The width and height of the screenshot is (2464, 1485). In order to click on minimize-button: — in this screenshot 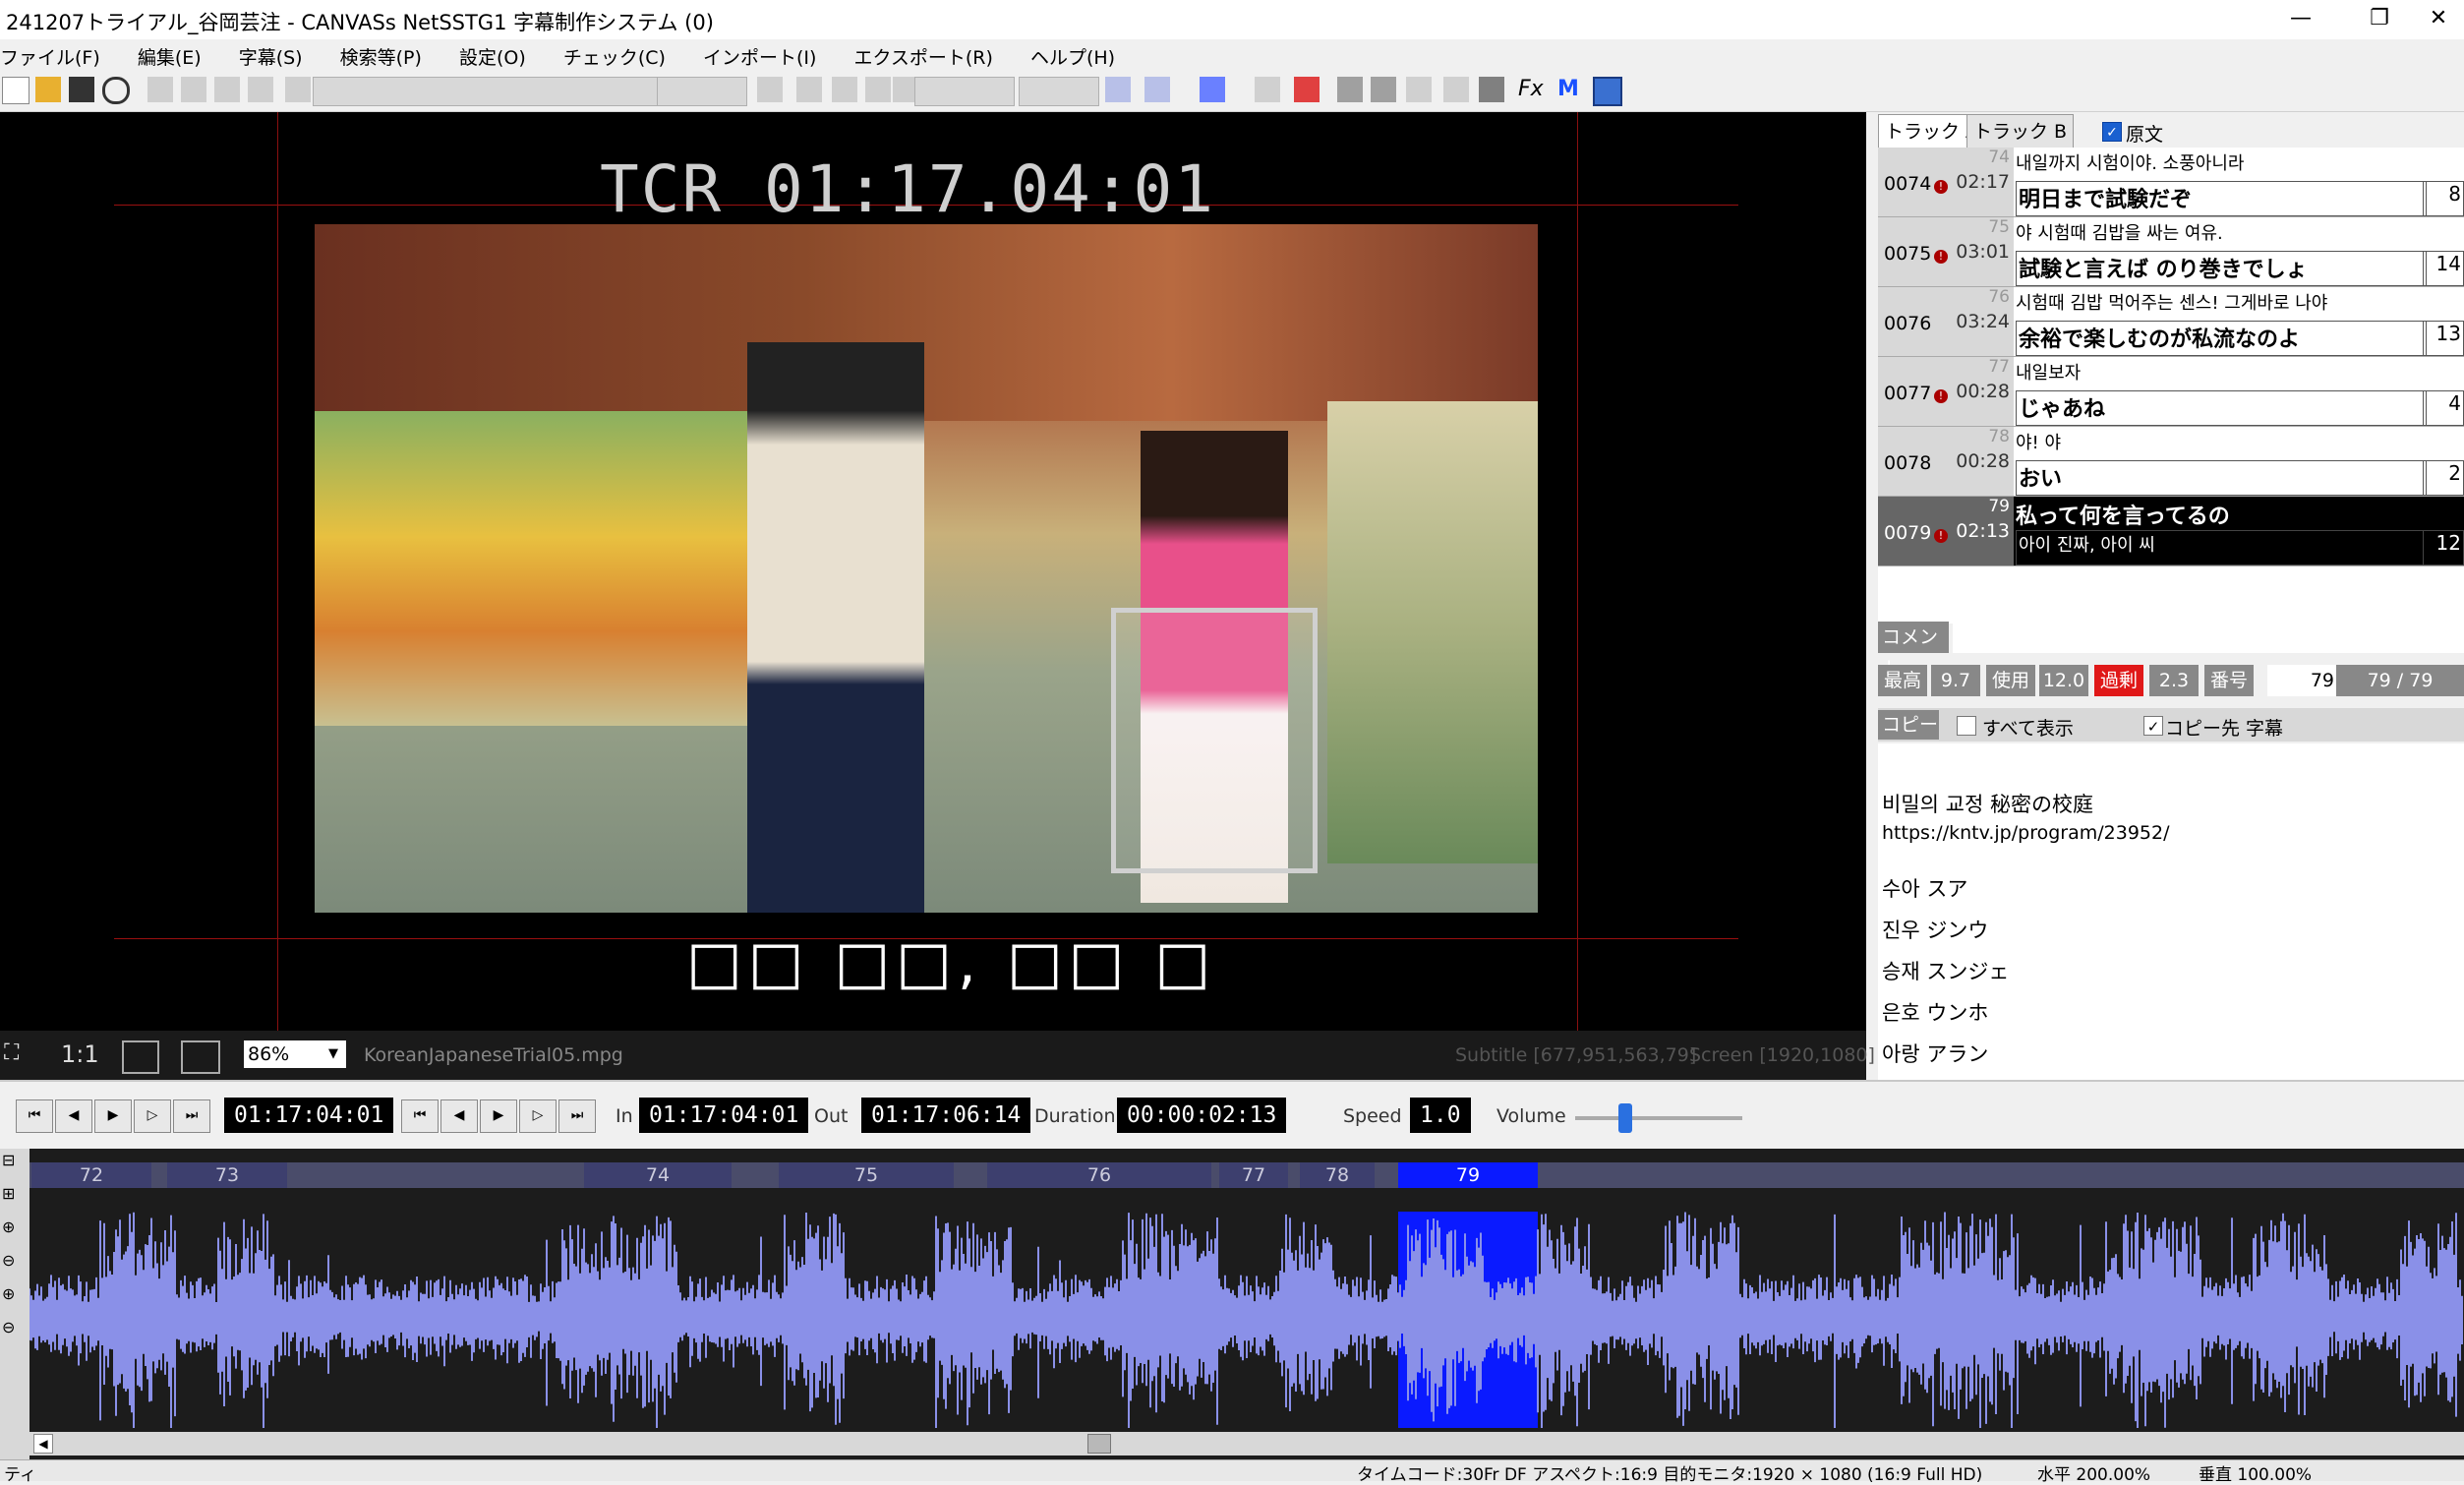, I will do `click(2300, 19)`.